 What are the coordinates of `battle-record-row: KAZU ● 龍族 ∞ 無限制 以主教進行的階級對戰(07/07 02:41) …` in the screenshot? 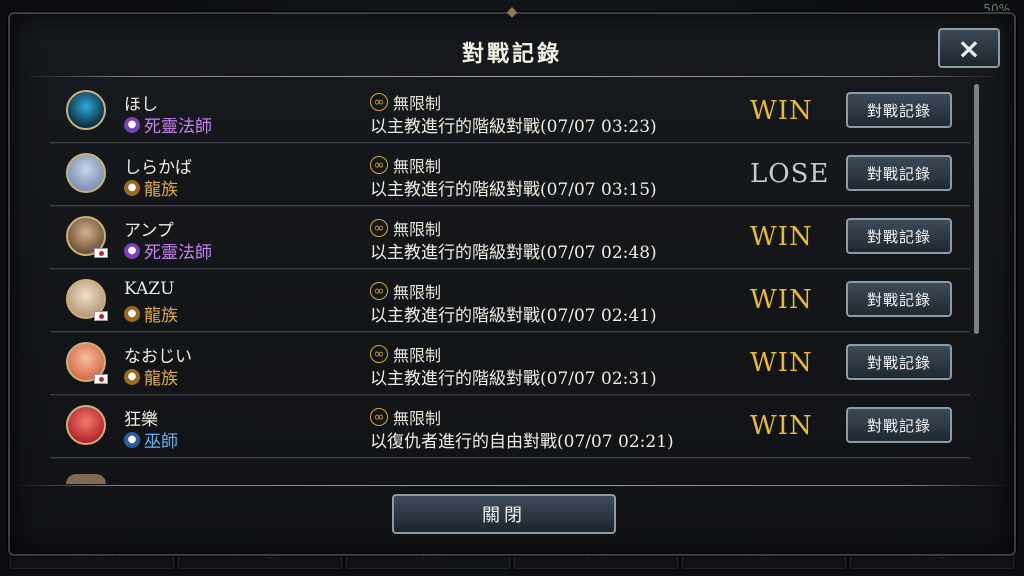 It's located at (510, 301).